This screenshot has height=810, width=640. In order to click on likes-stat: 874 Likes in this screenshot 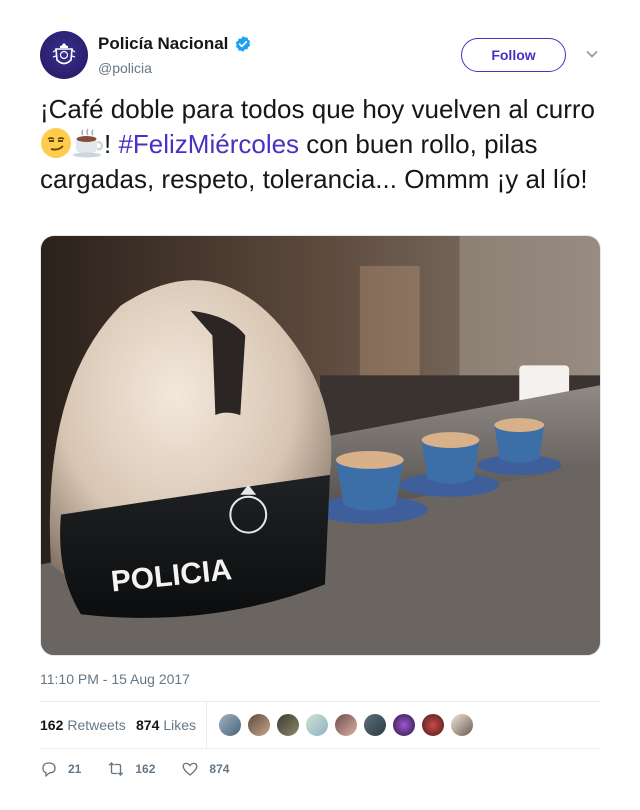, I will do `click(166, 725)`.